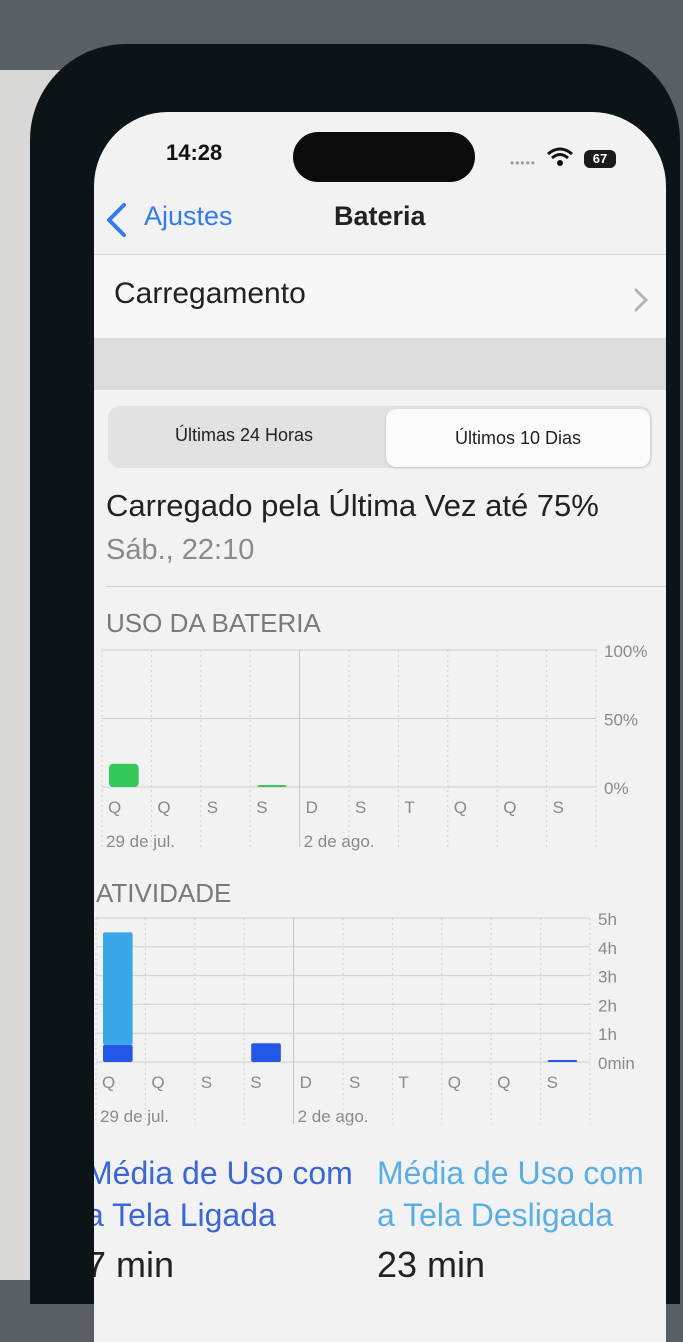 This screenshot has width=683, height=1342. Describe the element at coordinates (607, 919) in the screenshot. I see `y-tick-label: 5h` at that location.